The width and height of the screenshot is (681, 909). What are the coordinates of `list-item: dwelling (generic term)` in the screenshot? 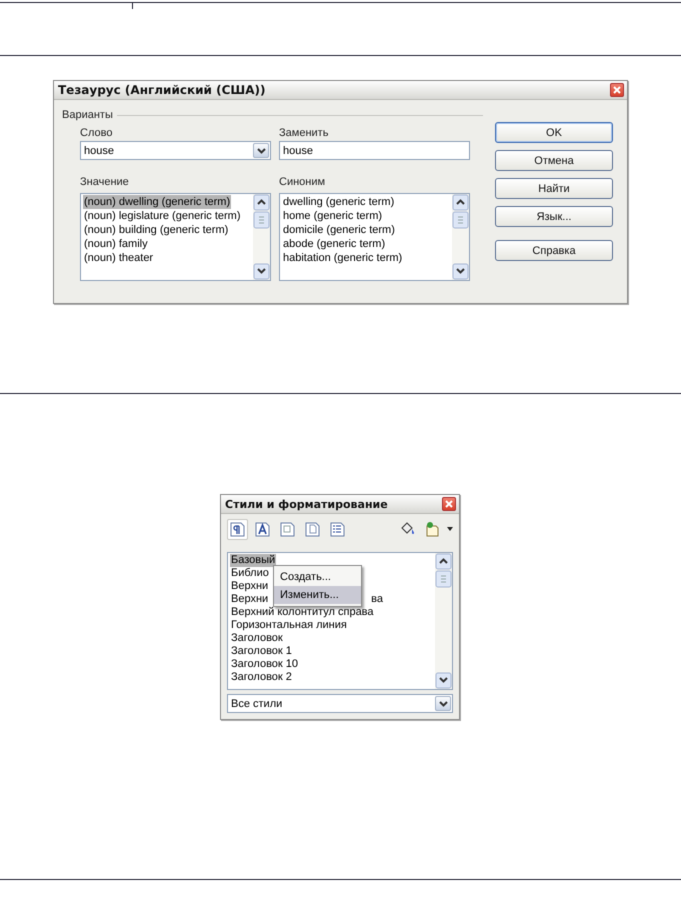 It's located at (339, 202).